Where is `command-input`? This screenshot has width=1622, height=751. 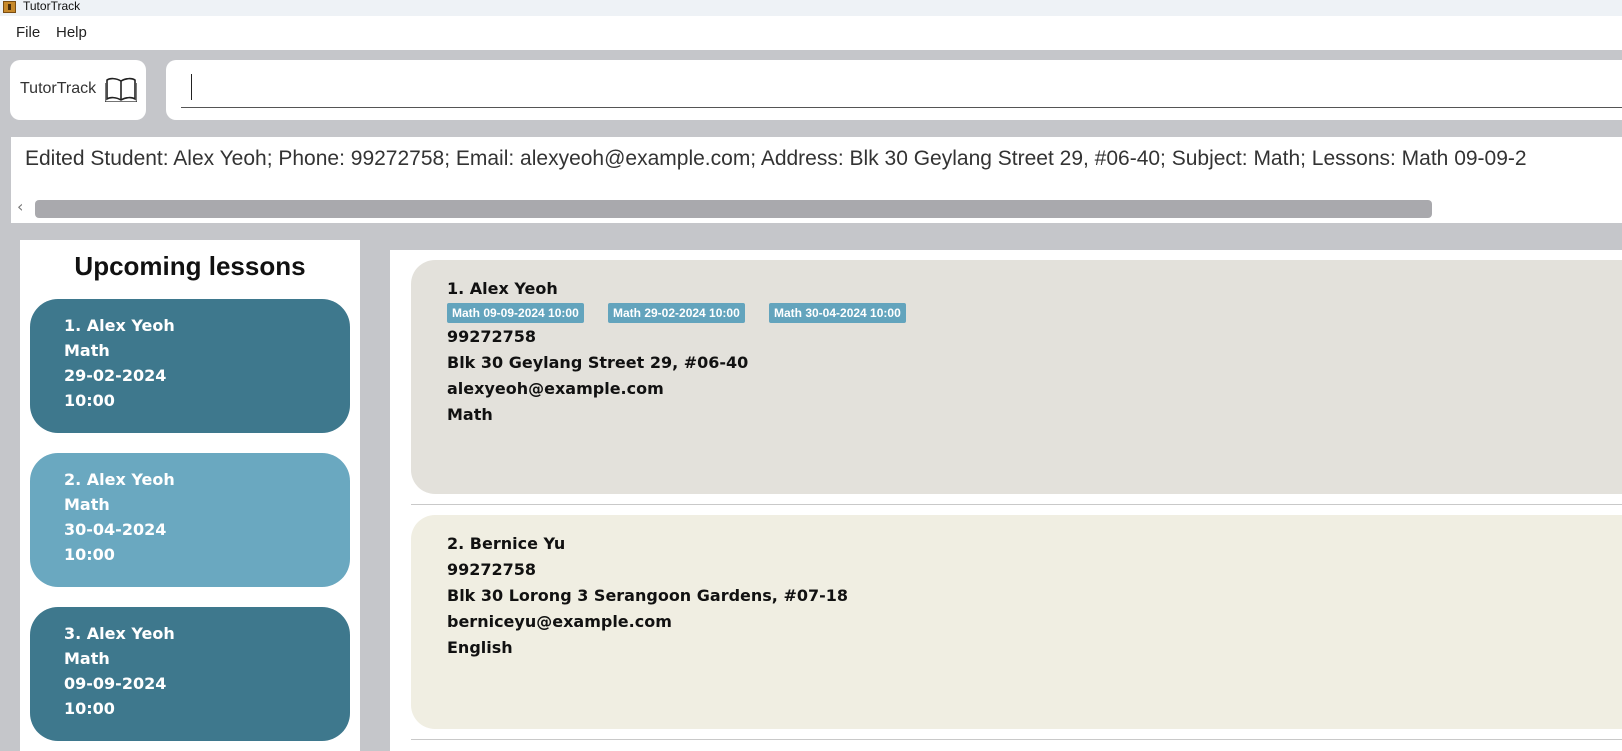
command-input is located at coordinates (901, 90).